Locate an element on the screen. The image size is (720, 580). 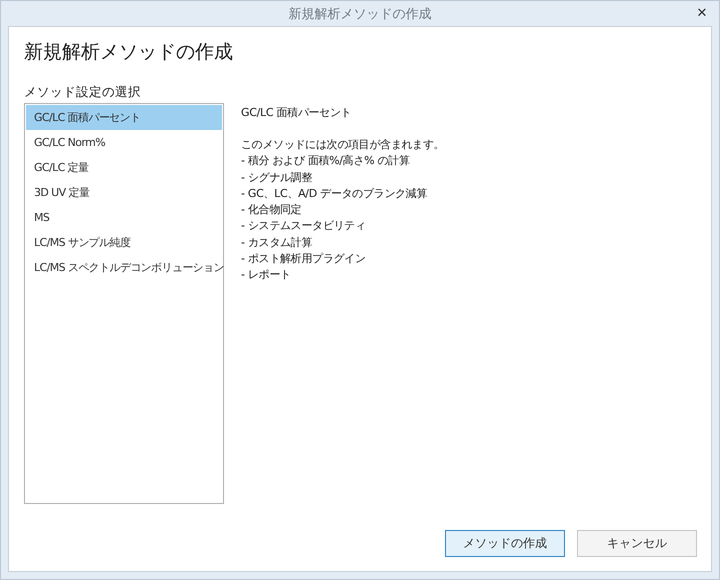
window-title: 新規解析メソッドの作成 is located at coordinates (360, 14).